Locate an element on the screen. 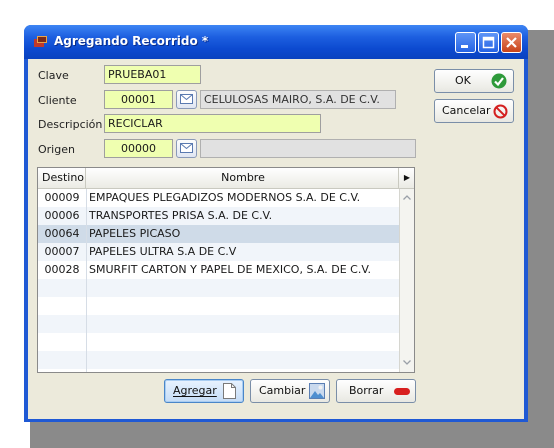 The height and width of the screenshot is (448, 554). chevron-up-icon is located at coordinates (407, 197).